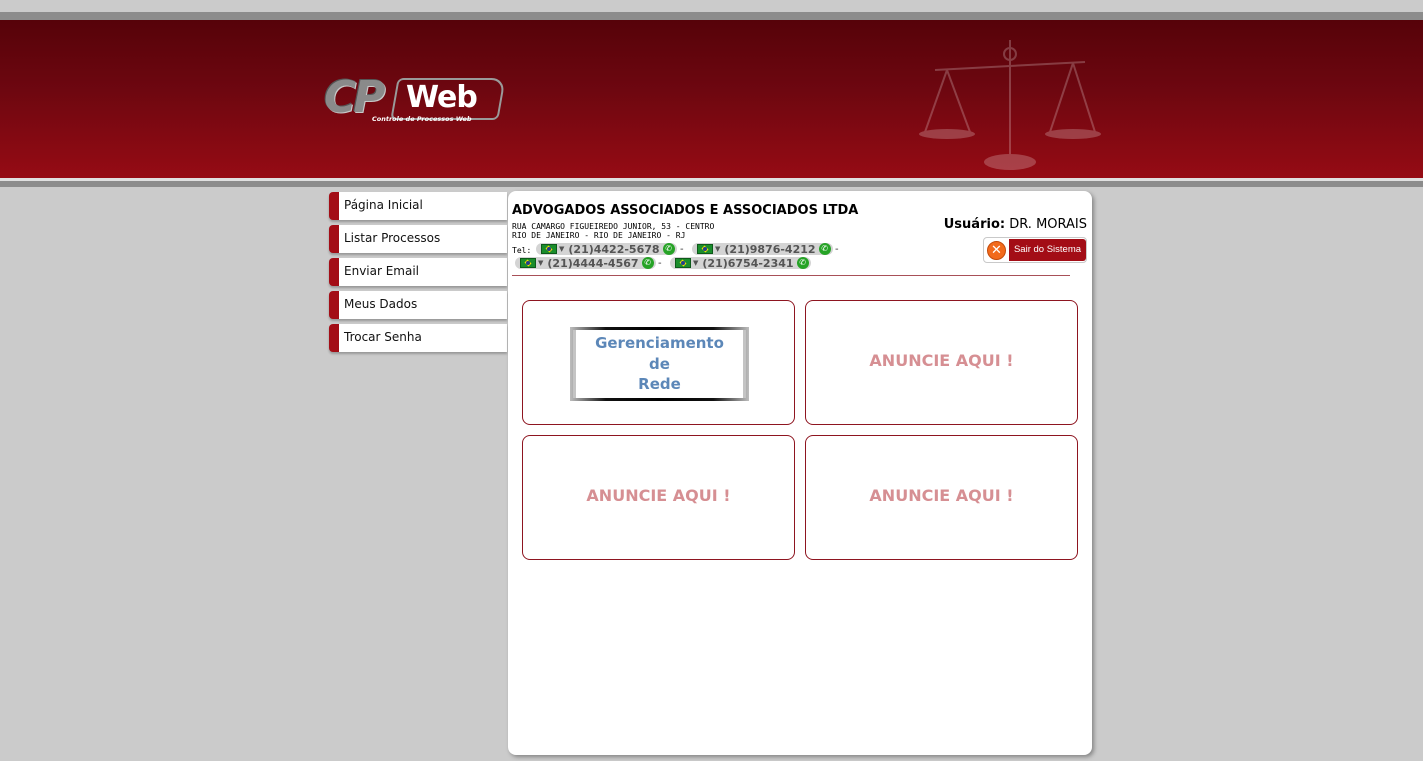 The height and width of the screenshot is (761, 1423). I want to click on sidebar-item-trocar-senha: Trocar Senha, so click(418, 338).